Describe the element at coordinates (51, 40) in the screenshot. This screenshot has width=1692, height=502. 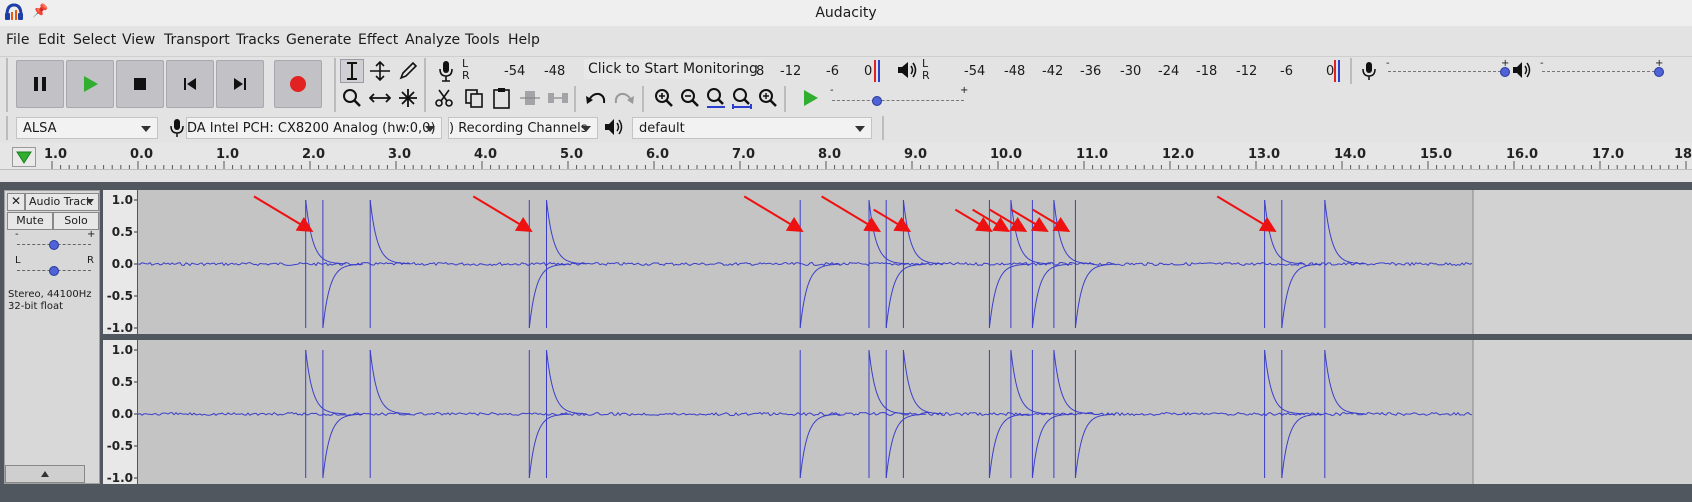
I see `menu-edit: Edit` at that location.